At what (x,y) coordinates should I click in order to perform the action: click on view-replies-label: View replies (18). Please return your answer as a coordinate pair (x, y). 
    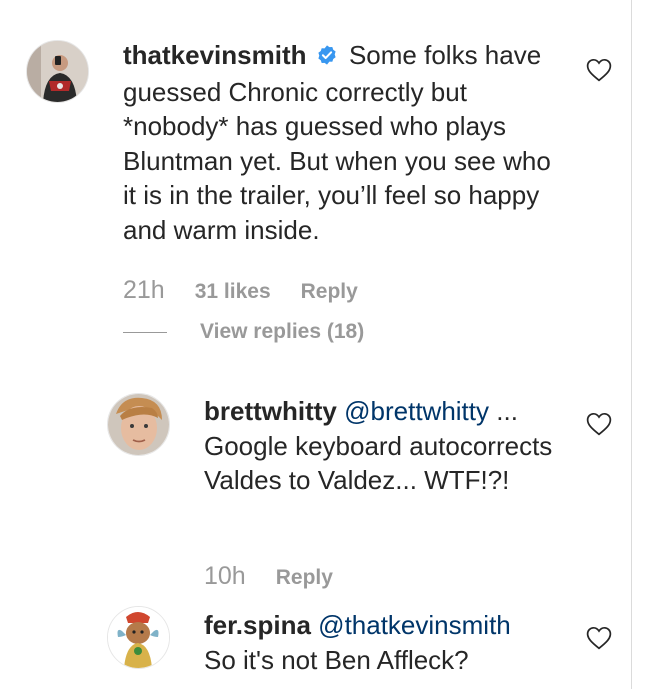
    Looking at the image, I should click on (282, 332).